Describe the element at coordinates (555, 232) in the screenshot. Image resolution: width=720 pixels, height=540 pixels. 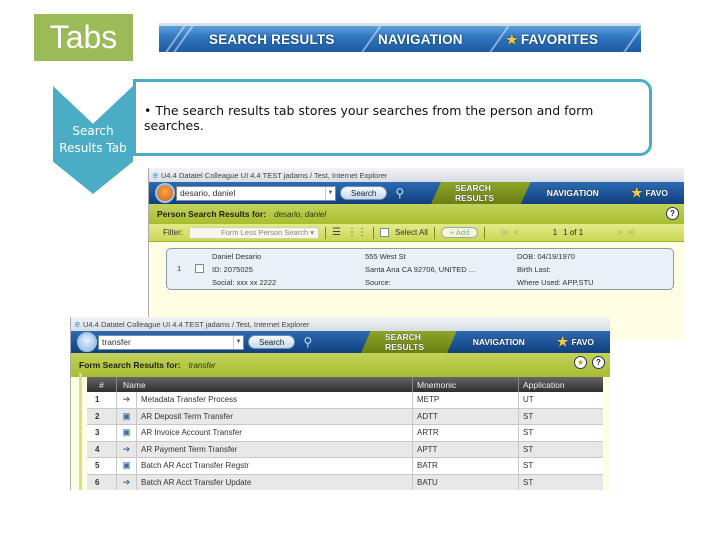
I see `page-current: 1` at that location.